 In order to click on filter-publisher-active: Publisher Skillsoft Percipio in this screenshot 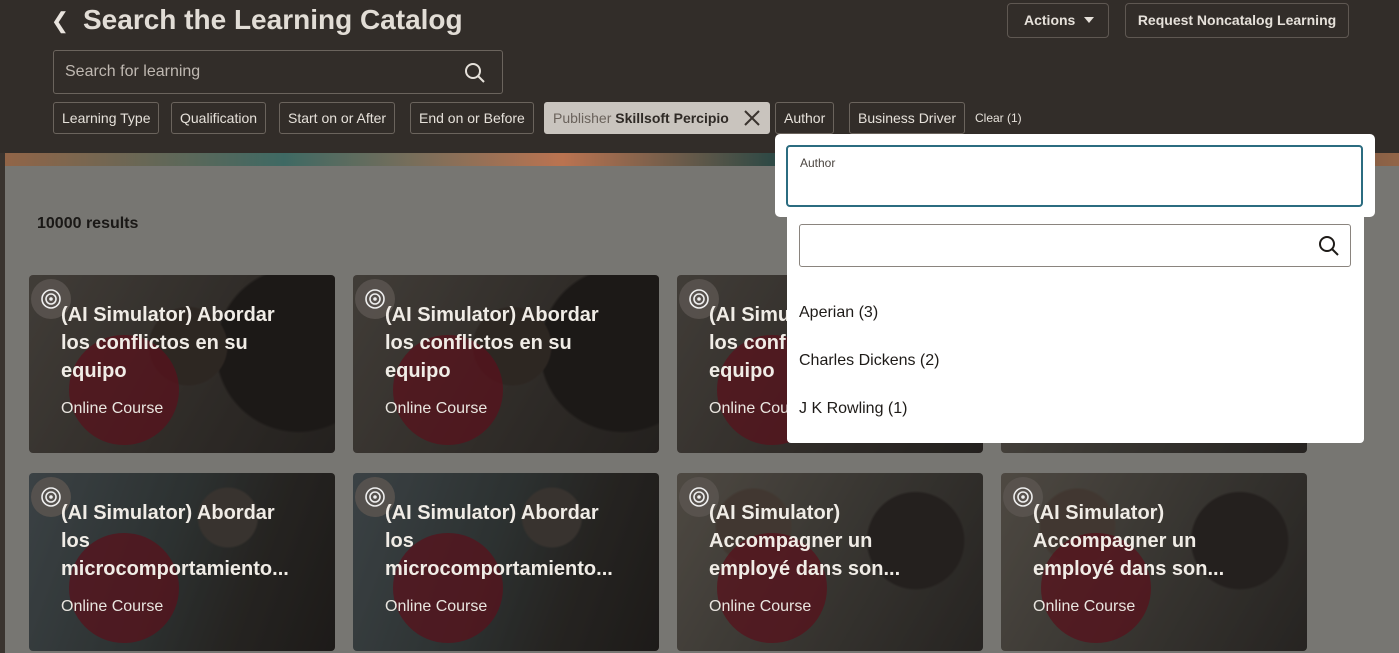, I will do `click(657, 118)`.